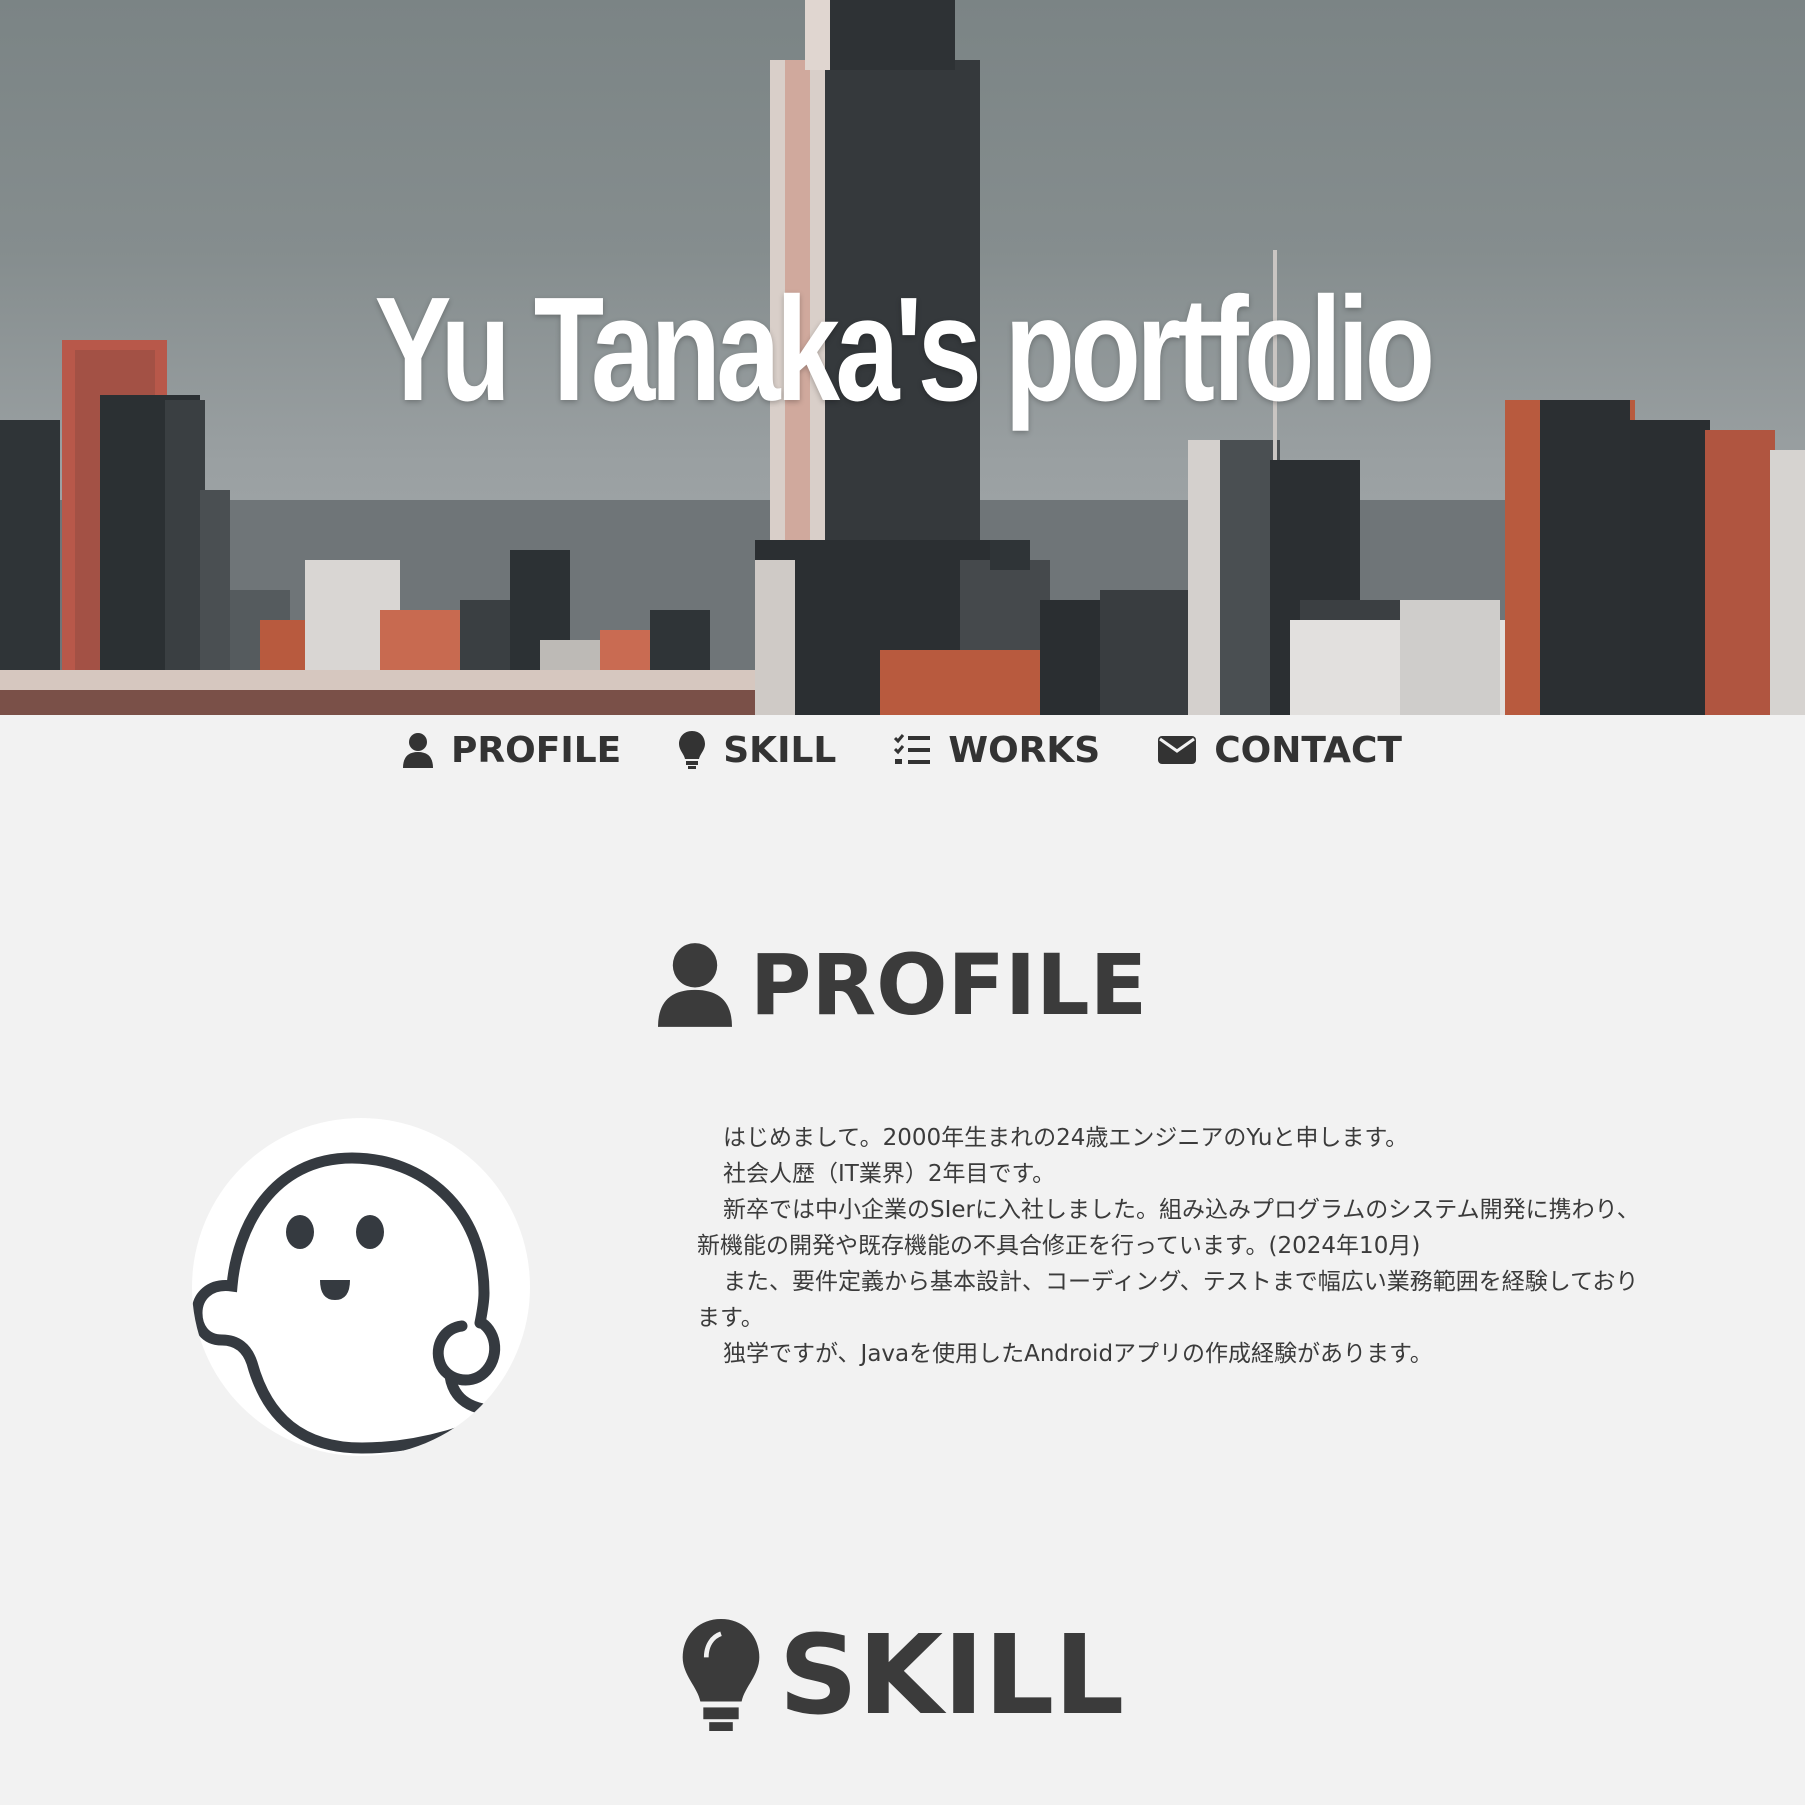  What do you see at coordinates (355, 1303) in the screenshot?
I see `ghost-avatar-icon` at bounding box center [355, 1303].